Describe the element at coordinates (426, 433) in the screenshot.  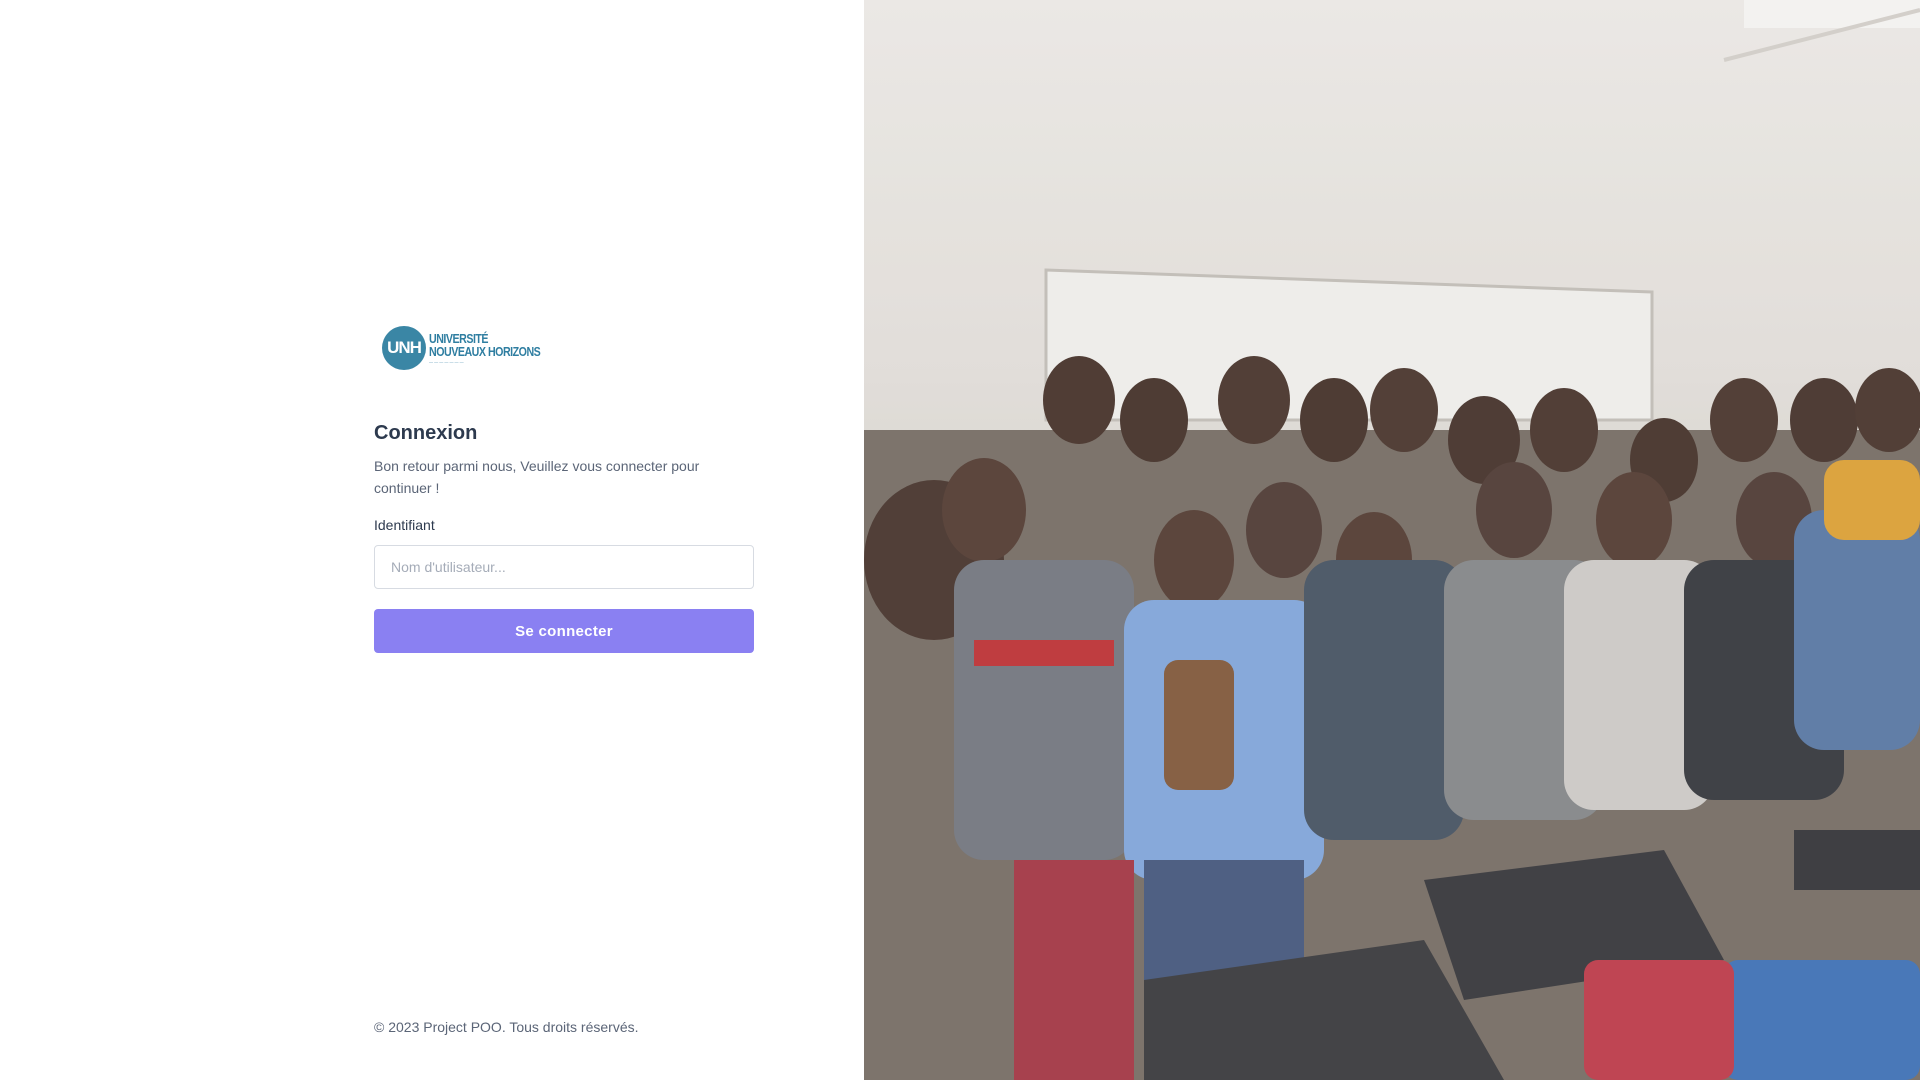
I see `page-title: Connexion` at that location.